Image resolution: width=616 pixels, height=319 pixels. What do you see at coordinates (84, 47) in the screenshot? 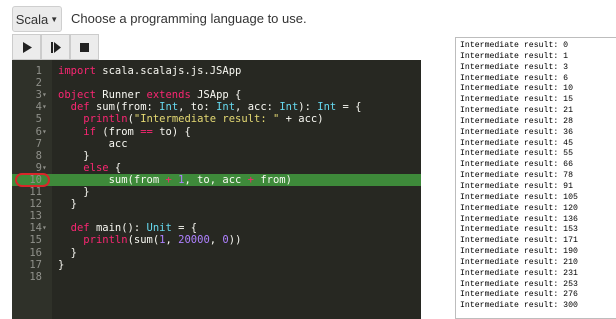
I see `stop-button` at bounding box center [84, 47].